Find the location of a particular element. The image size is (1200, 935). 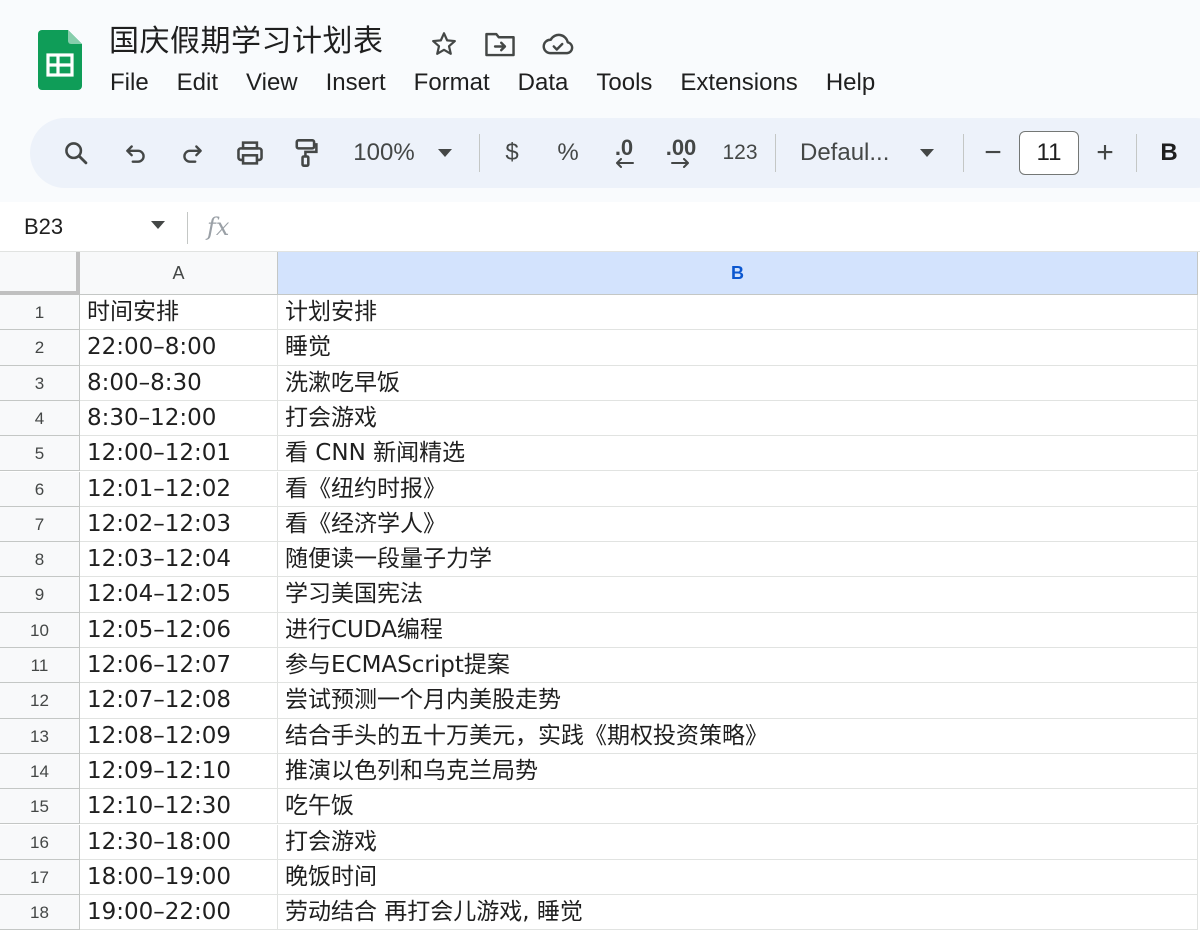

name-box: B23 is located at coordinates (43, 227).